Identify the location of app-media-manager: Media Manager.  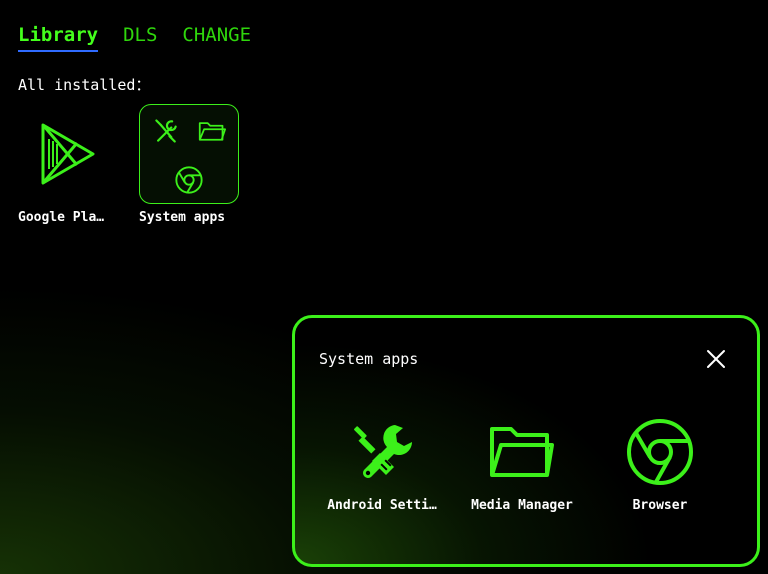
(522, 464).